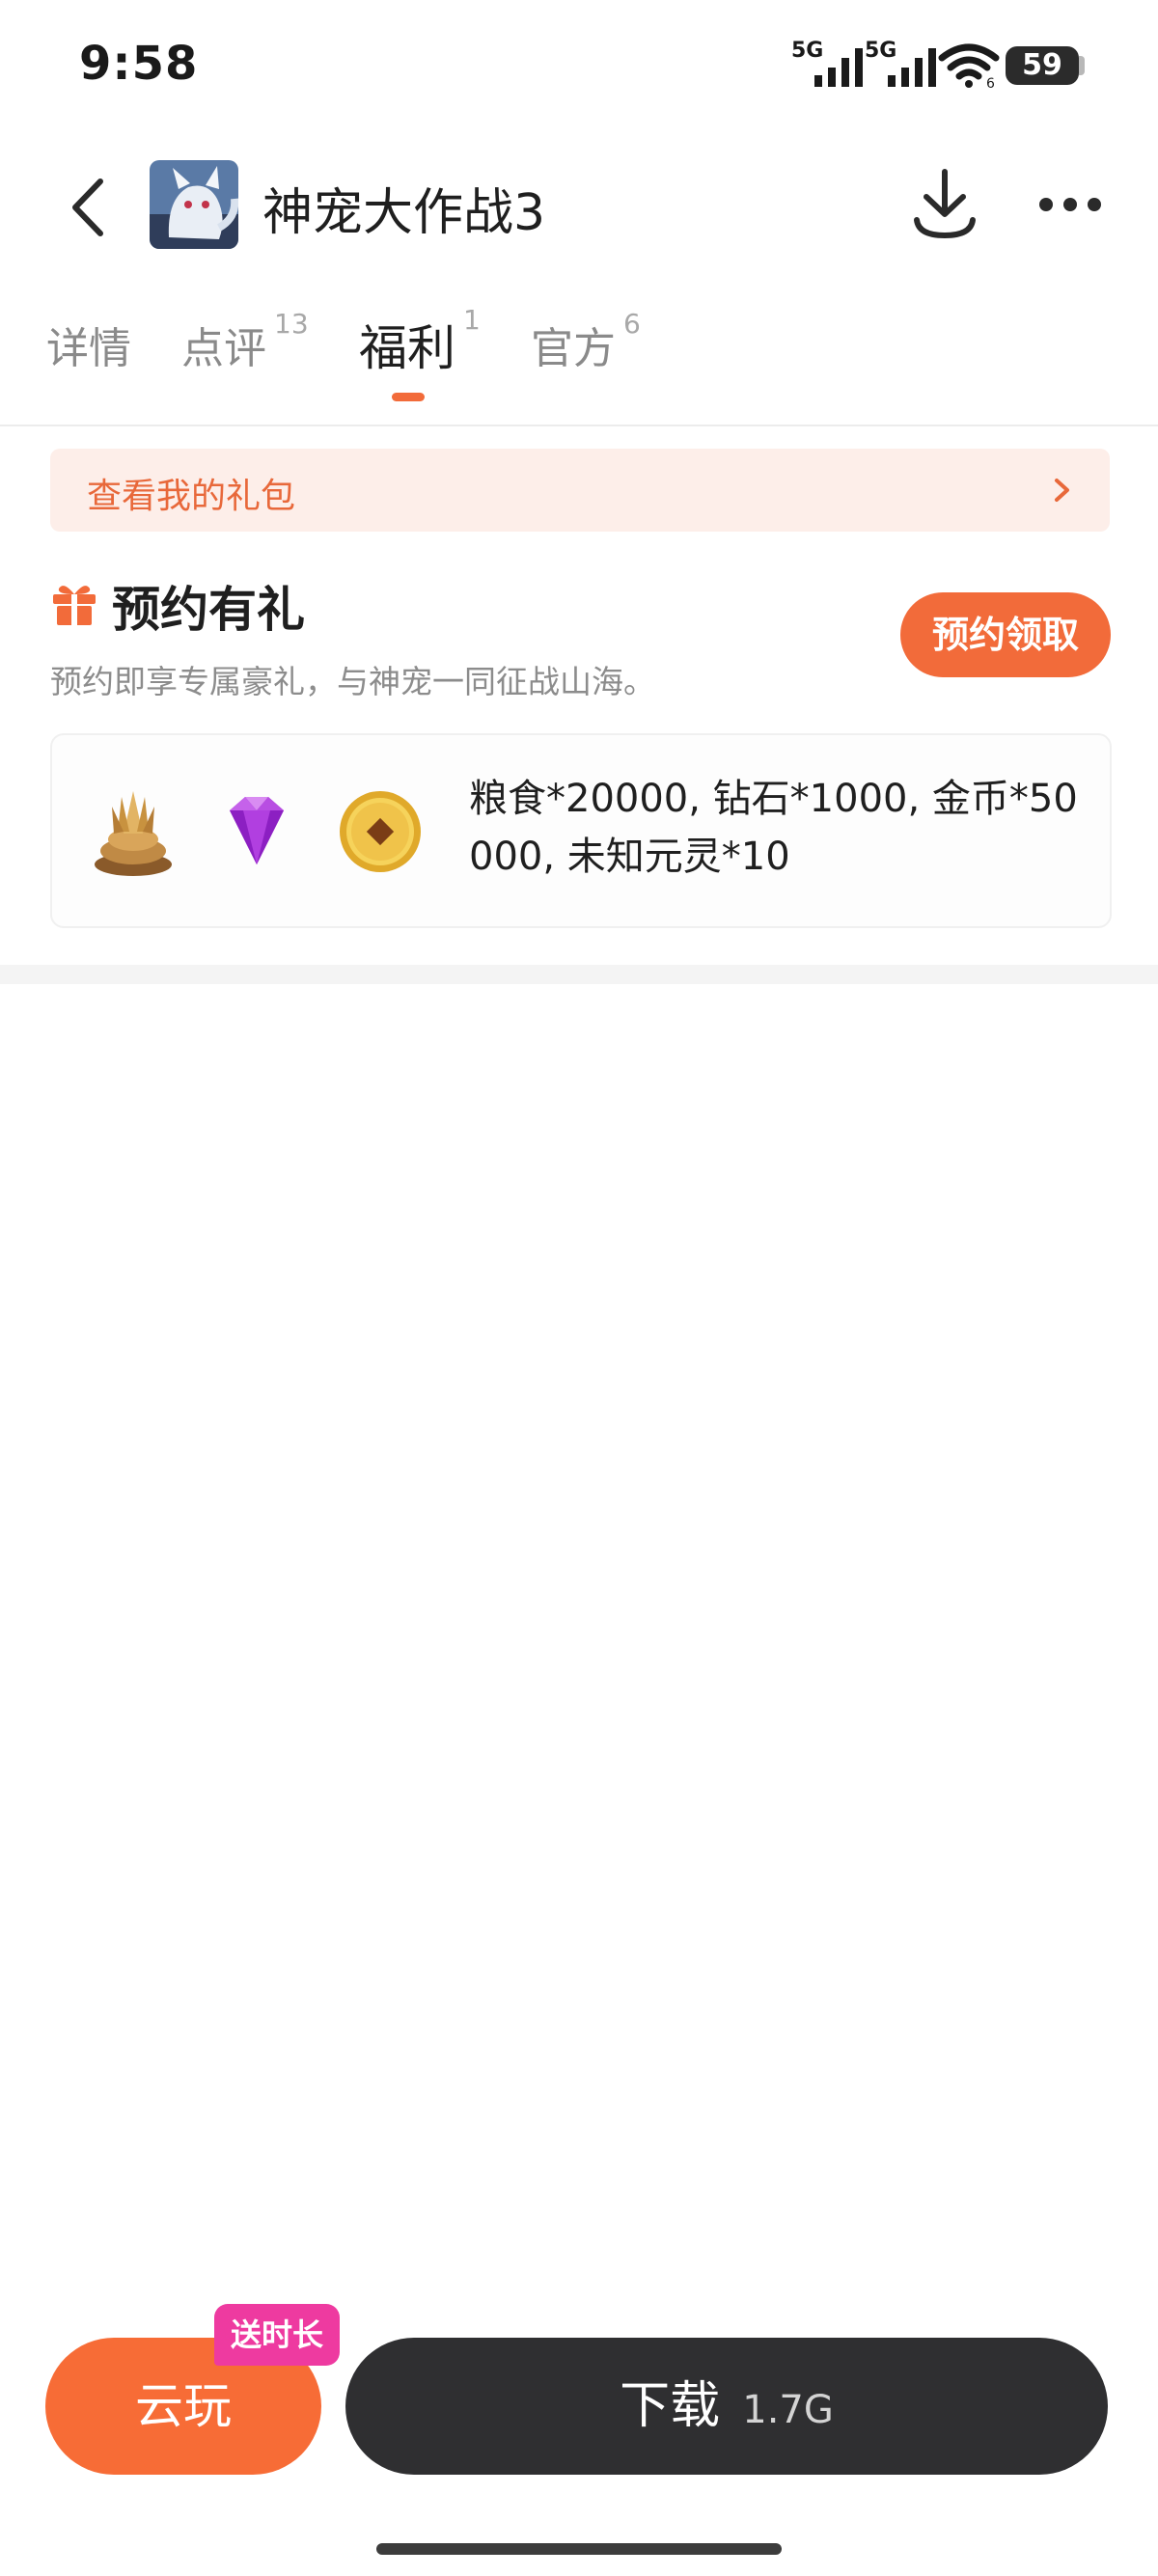 Image resolution: width=1158 pixels, height=2576 pixels. What do you see at coordinates (88, 349) in the screenshot?
I see `tab-label: 详情` at bounding box center [88, 349].